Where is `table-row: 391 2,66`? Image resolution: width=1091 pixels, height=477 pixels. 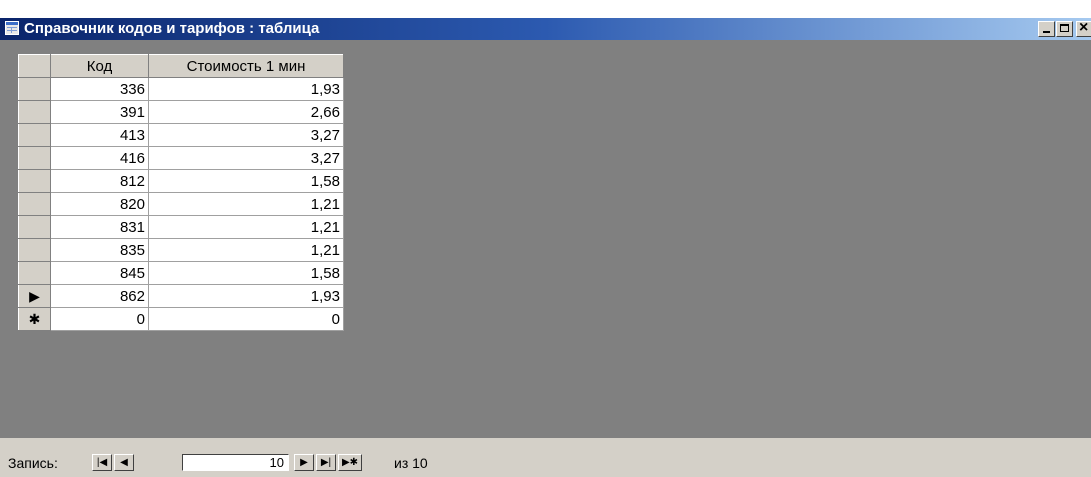 table-row: 391 2,66 is located at coordinates (181, 112).